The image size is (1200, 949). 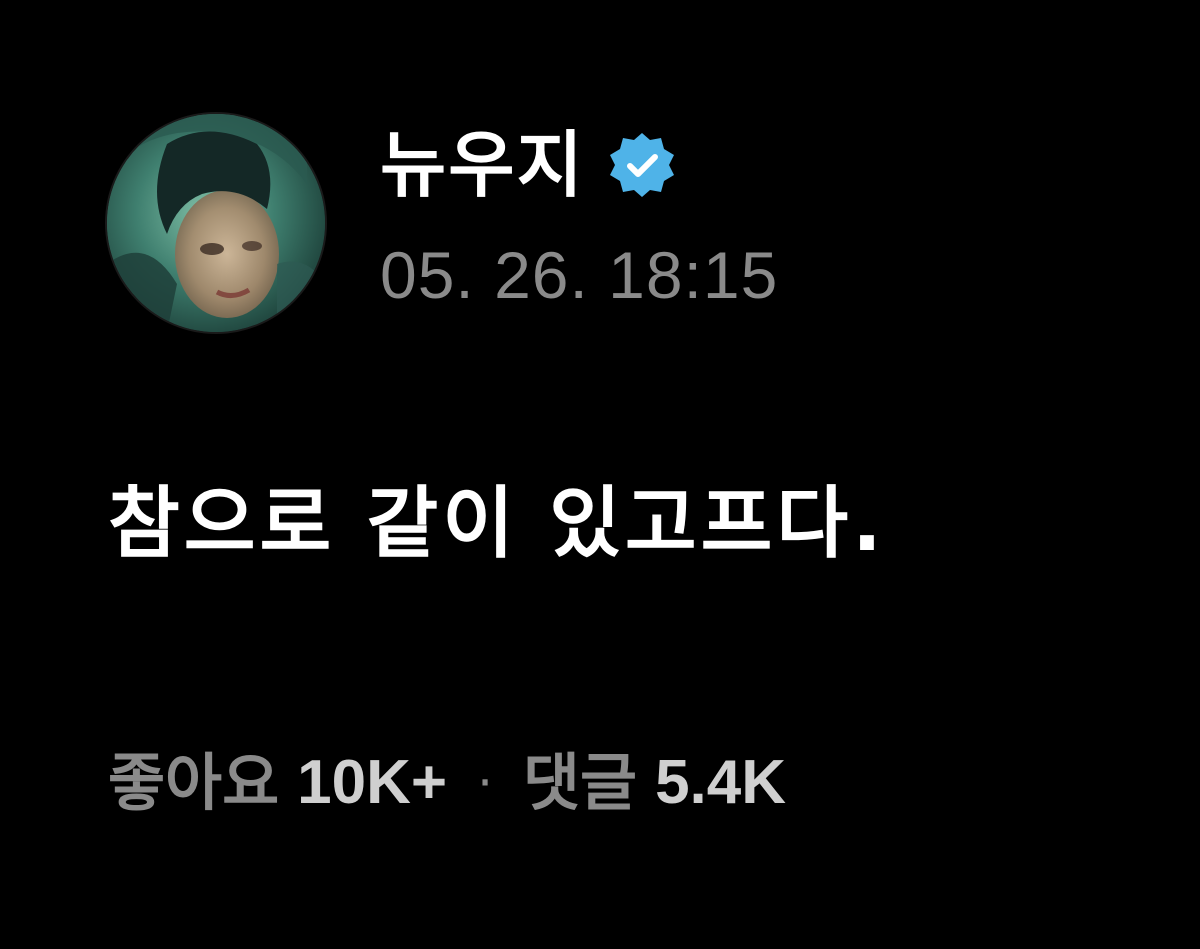 I want to click on comments-label: 댓글, so click(x=580, y=783).